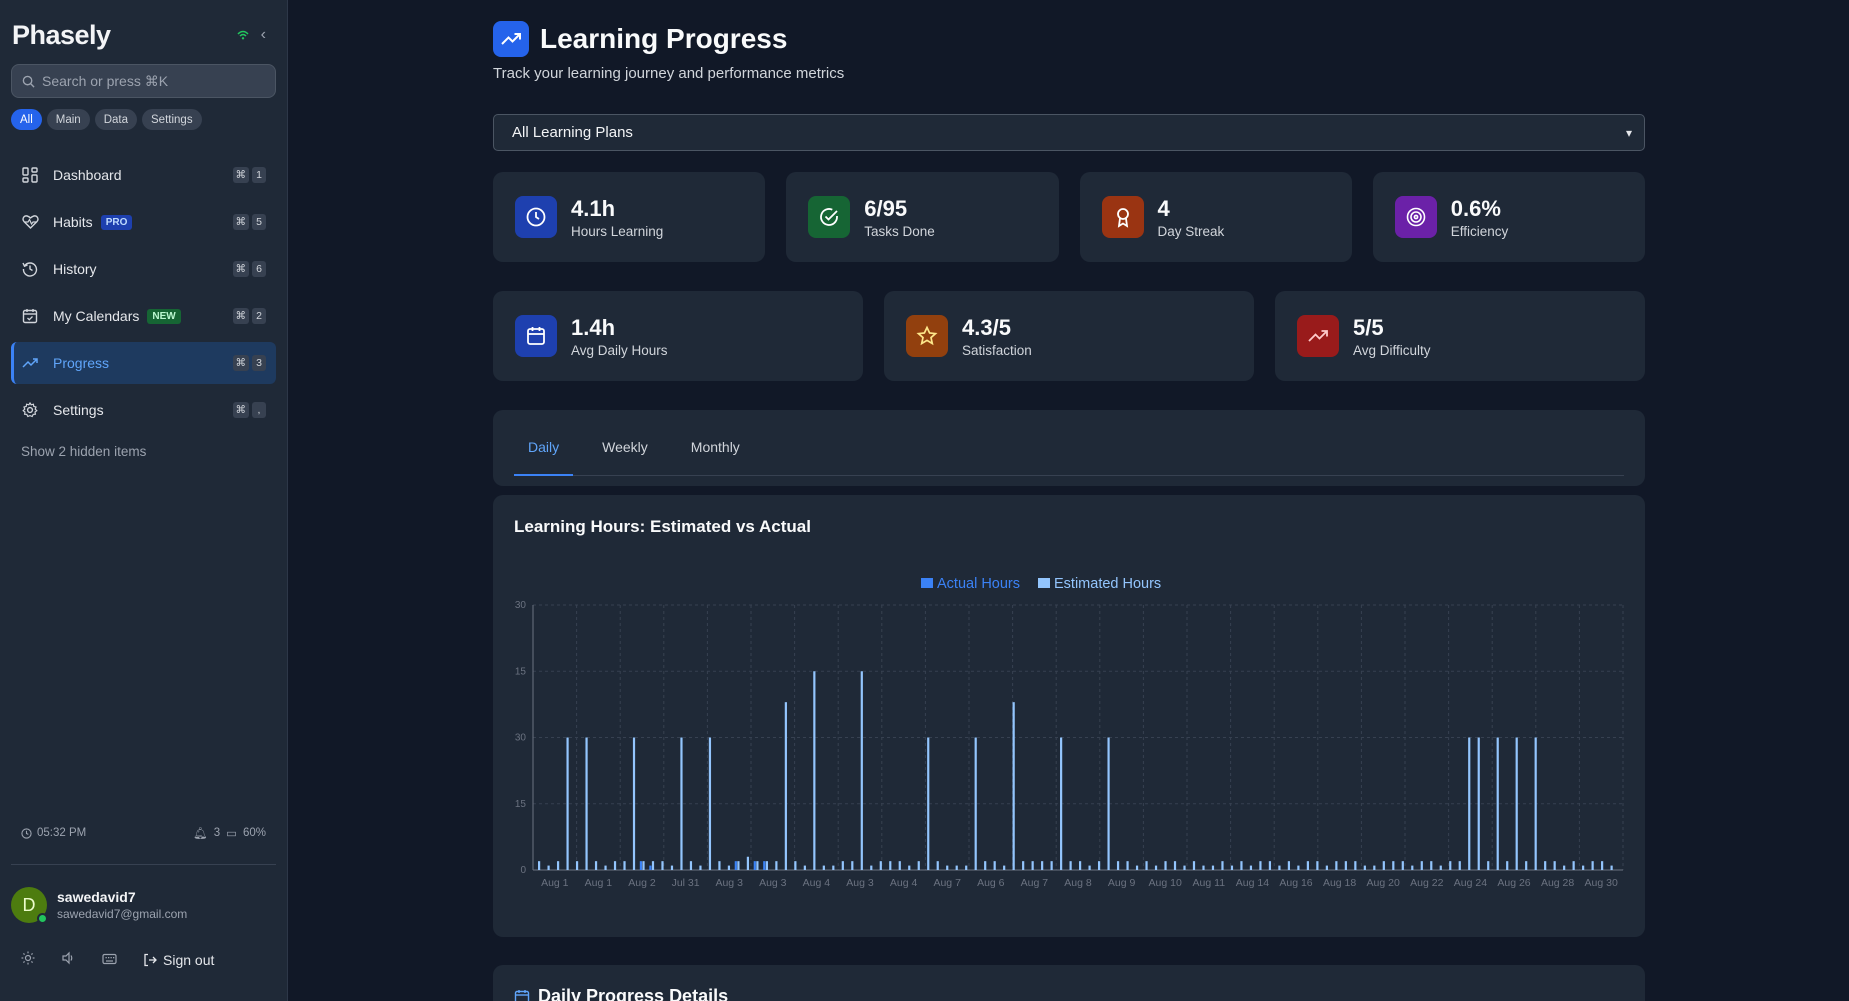  Describe the element at coordinates (178, 960) in the screenshot. I see `sign-out-button: Sign out` at that location.